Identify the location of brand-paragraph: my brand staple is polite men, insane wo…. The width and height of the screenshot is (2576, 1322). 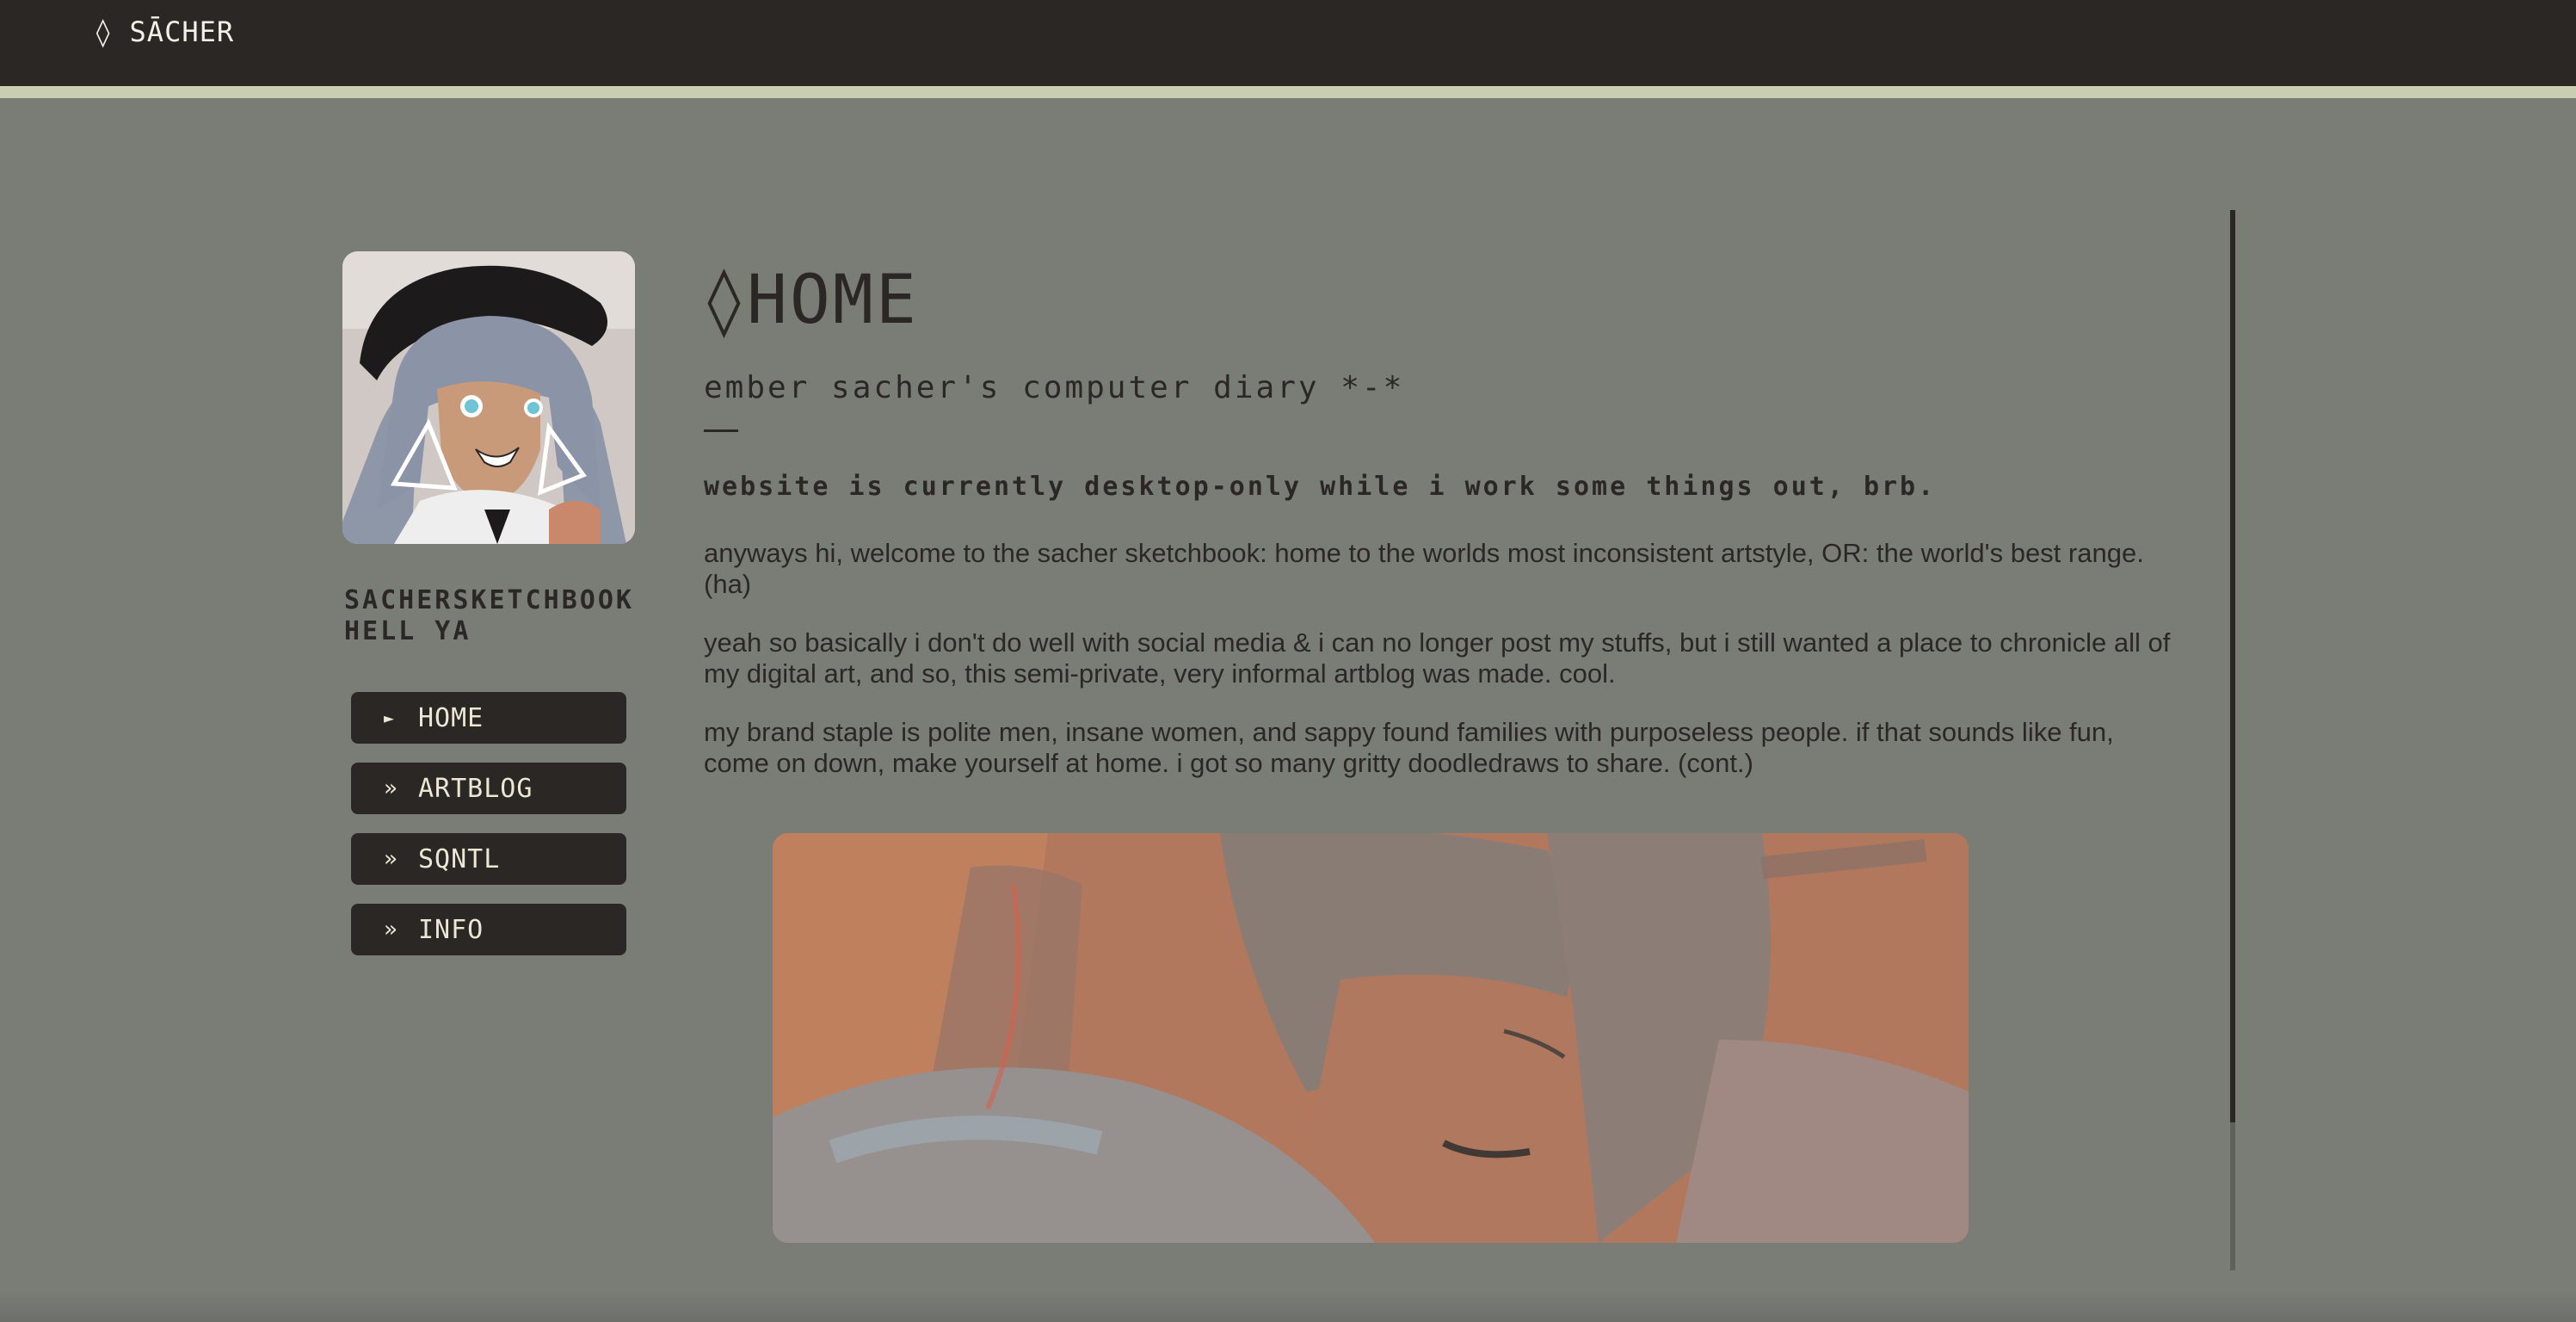
(1409, 748).